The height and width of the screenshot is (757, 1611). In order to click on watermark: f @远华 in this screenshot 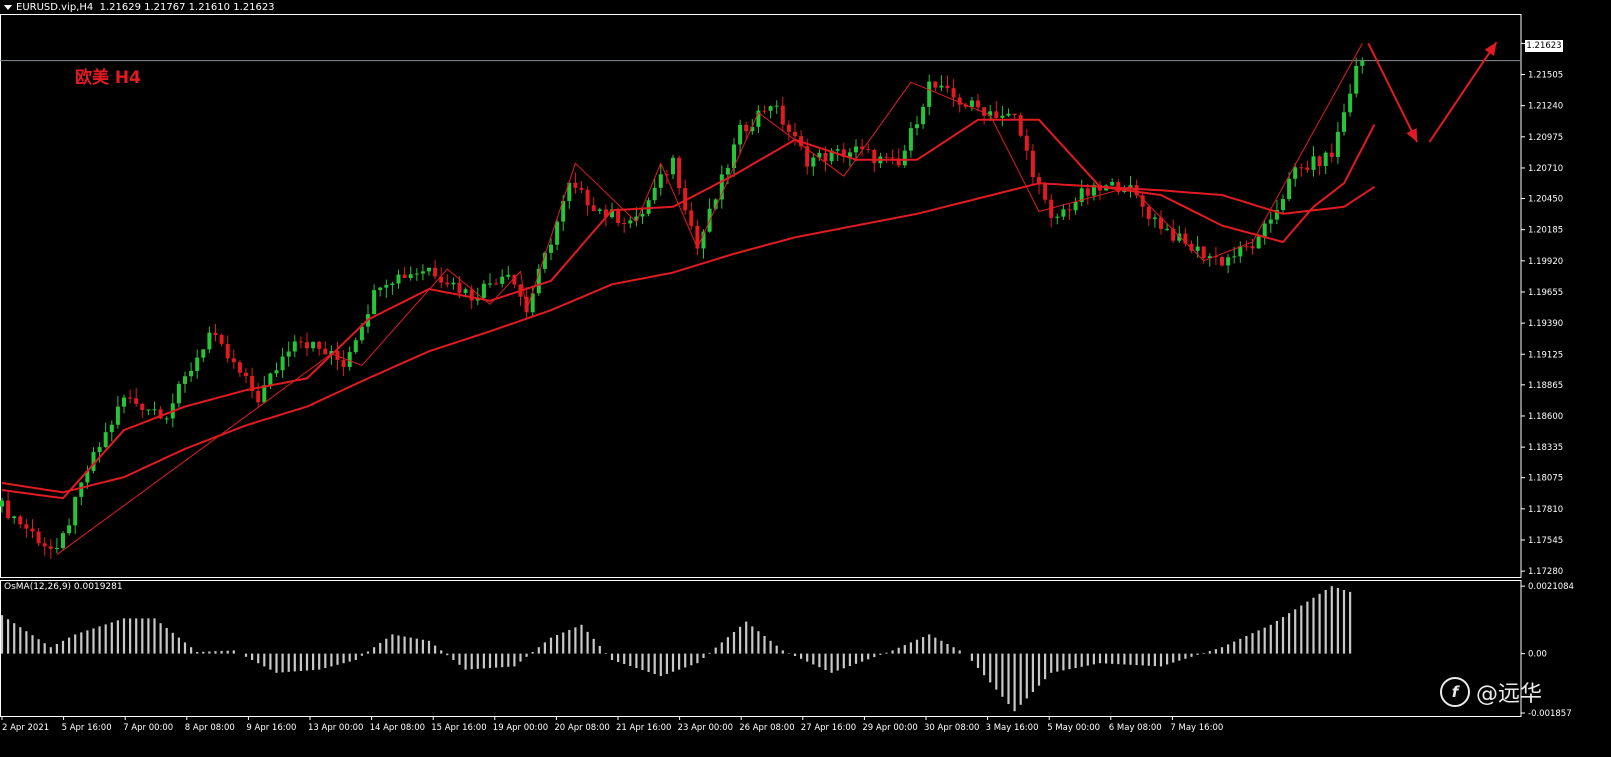, I will do `click(1491, 692)`.